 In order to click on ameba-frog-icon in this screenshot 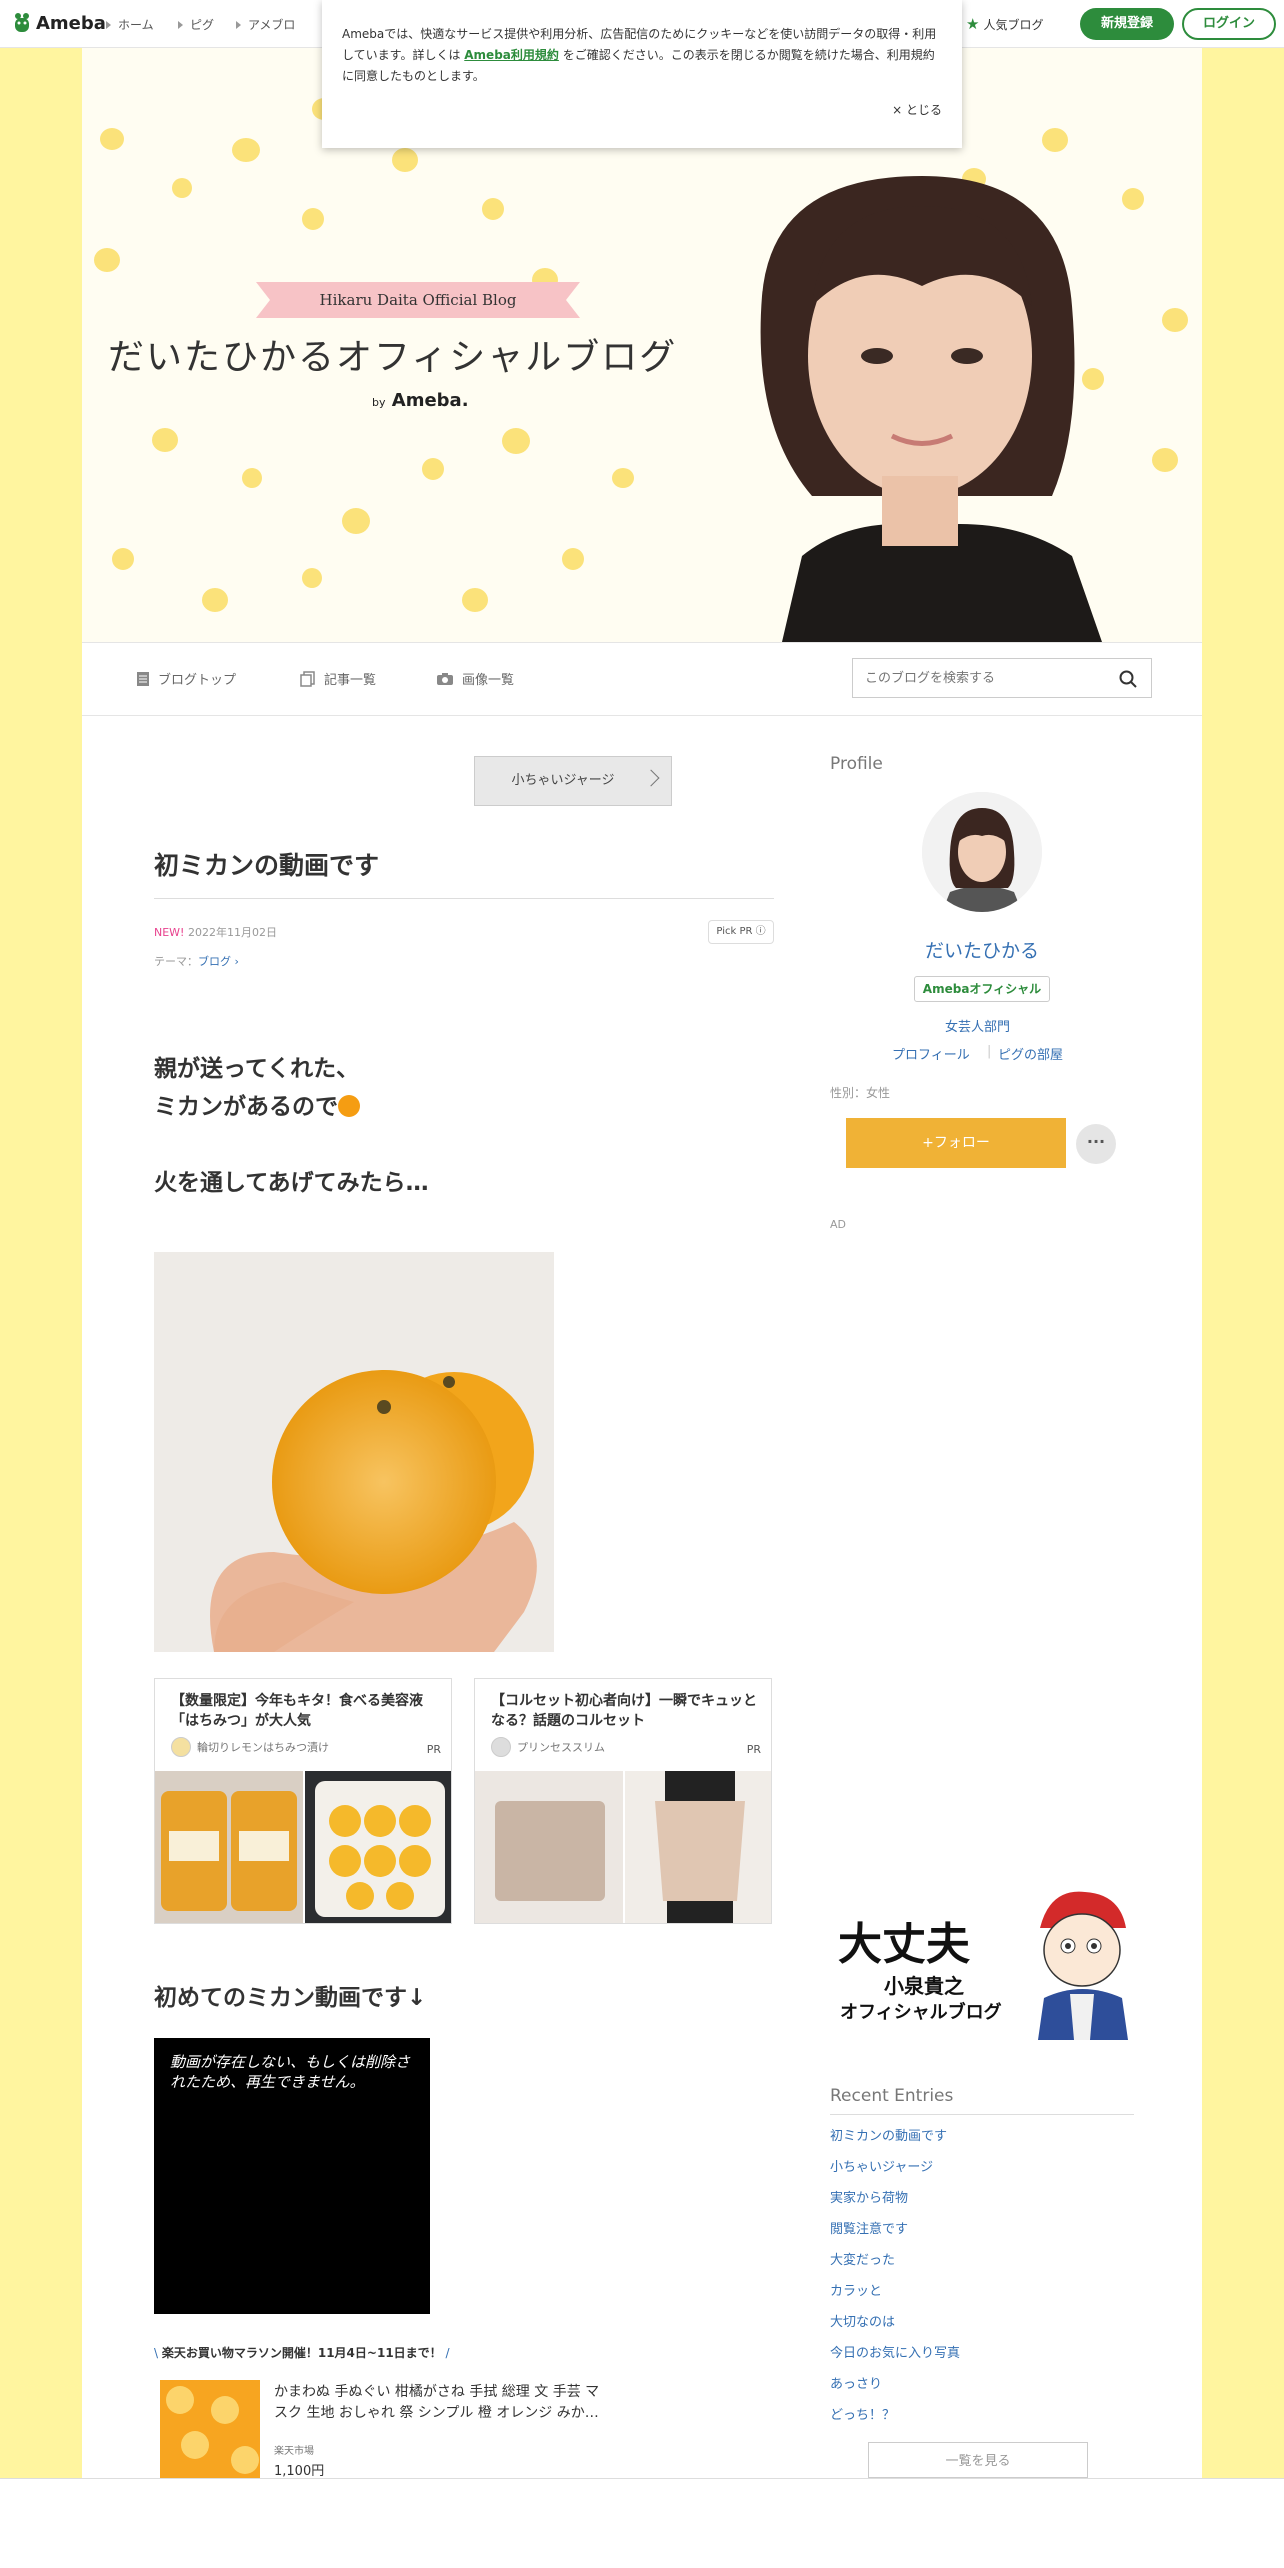, I will do `click(22, 22)`.